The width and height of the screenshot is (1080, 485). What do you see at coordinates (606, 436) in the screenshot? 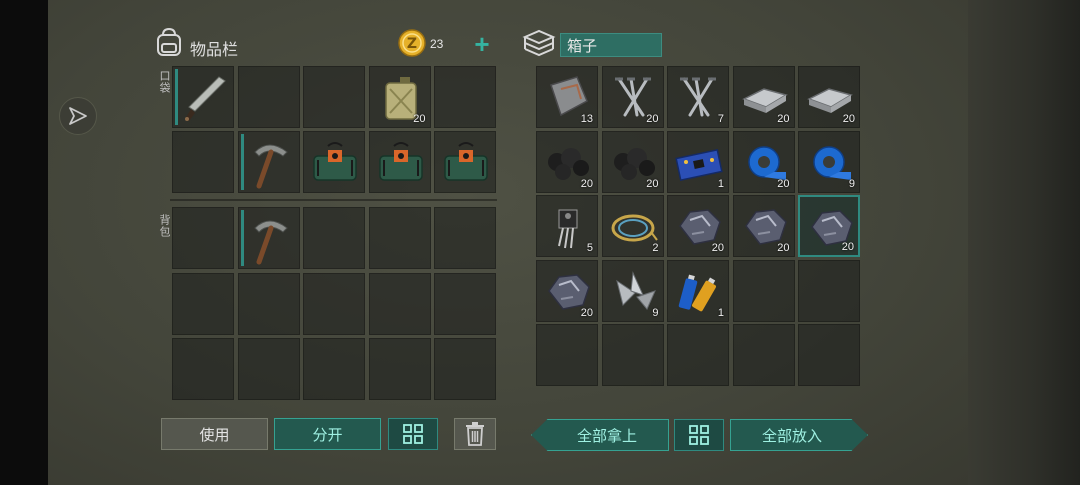
I see `take-all-label: 全部拿上` at bounding box center [606, 436].